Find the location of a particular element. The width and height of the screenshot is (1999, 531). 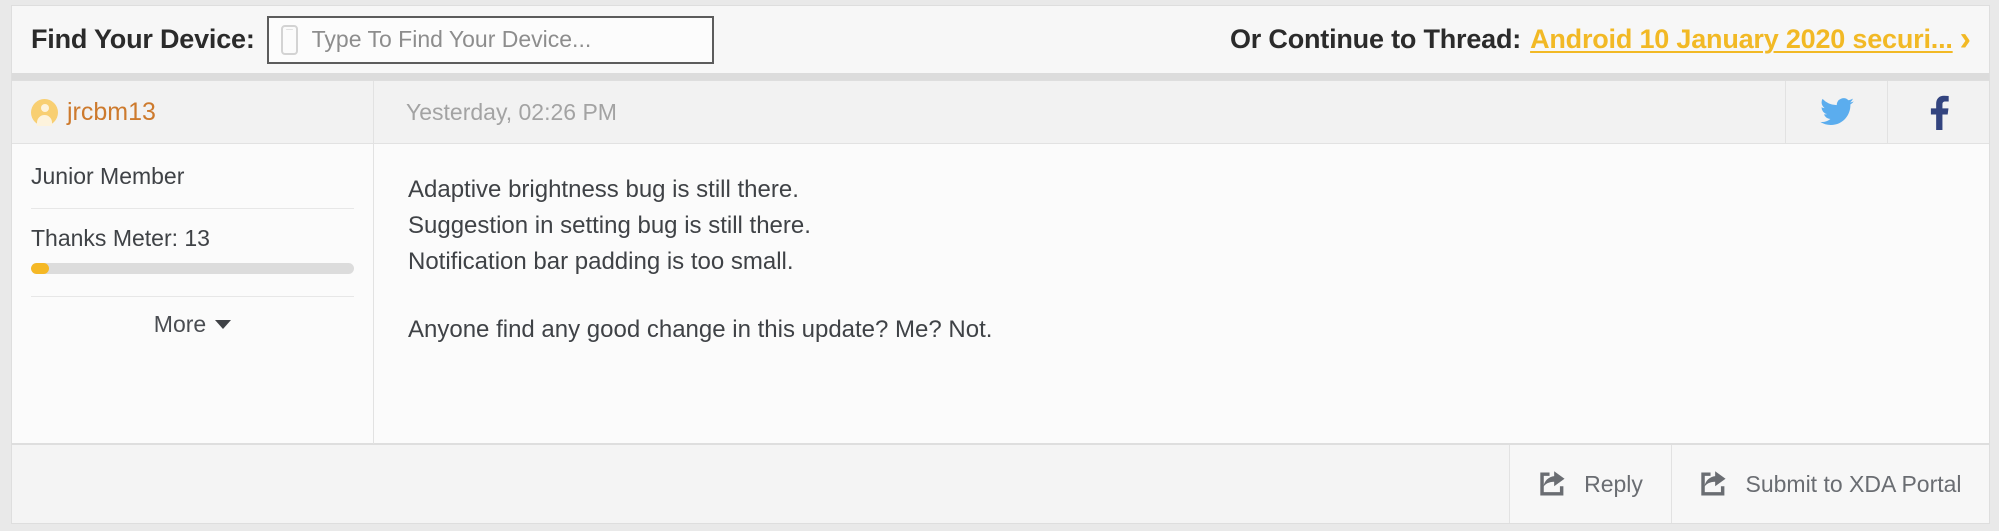

device-search-box is located at coordinates (490, 39).